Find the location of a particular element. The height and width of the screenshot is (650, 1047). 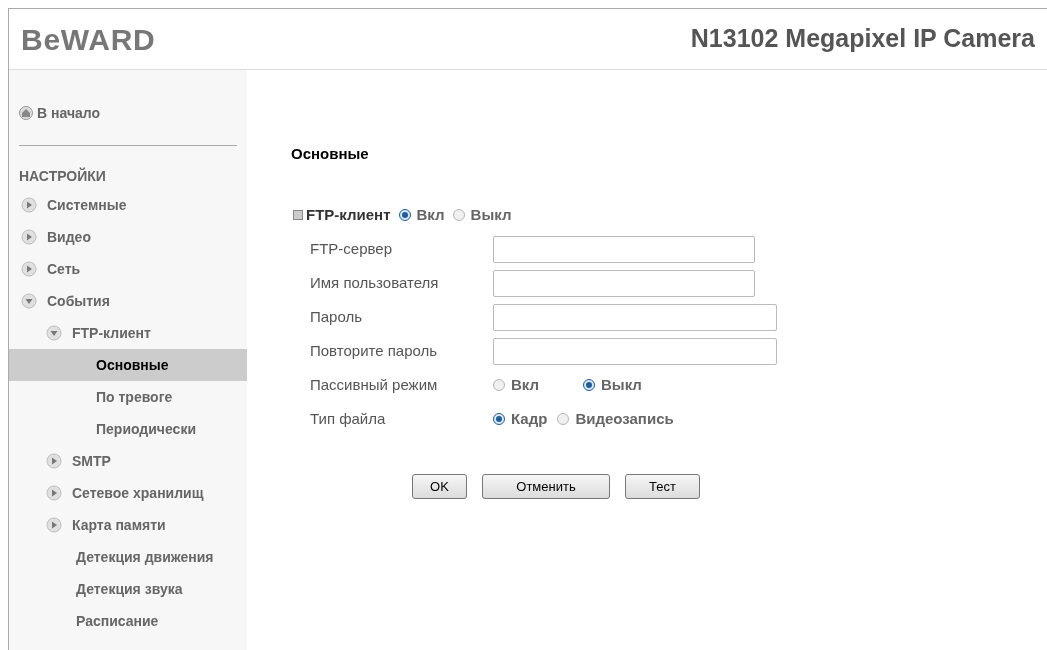

form-title: Основные is located at coordinates (330, 154).